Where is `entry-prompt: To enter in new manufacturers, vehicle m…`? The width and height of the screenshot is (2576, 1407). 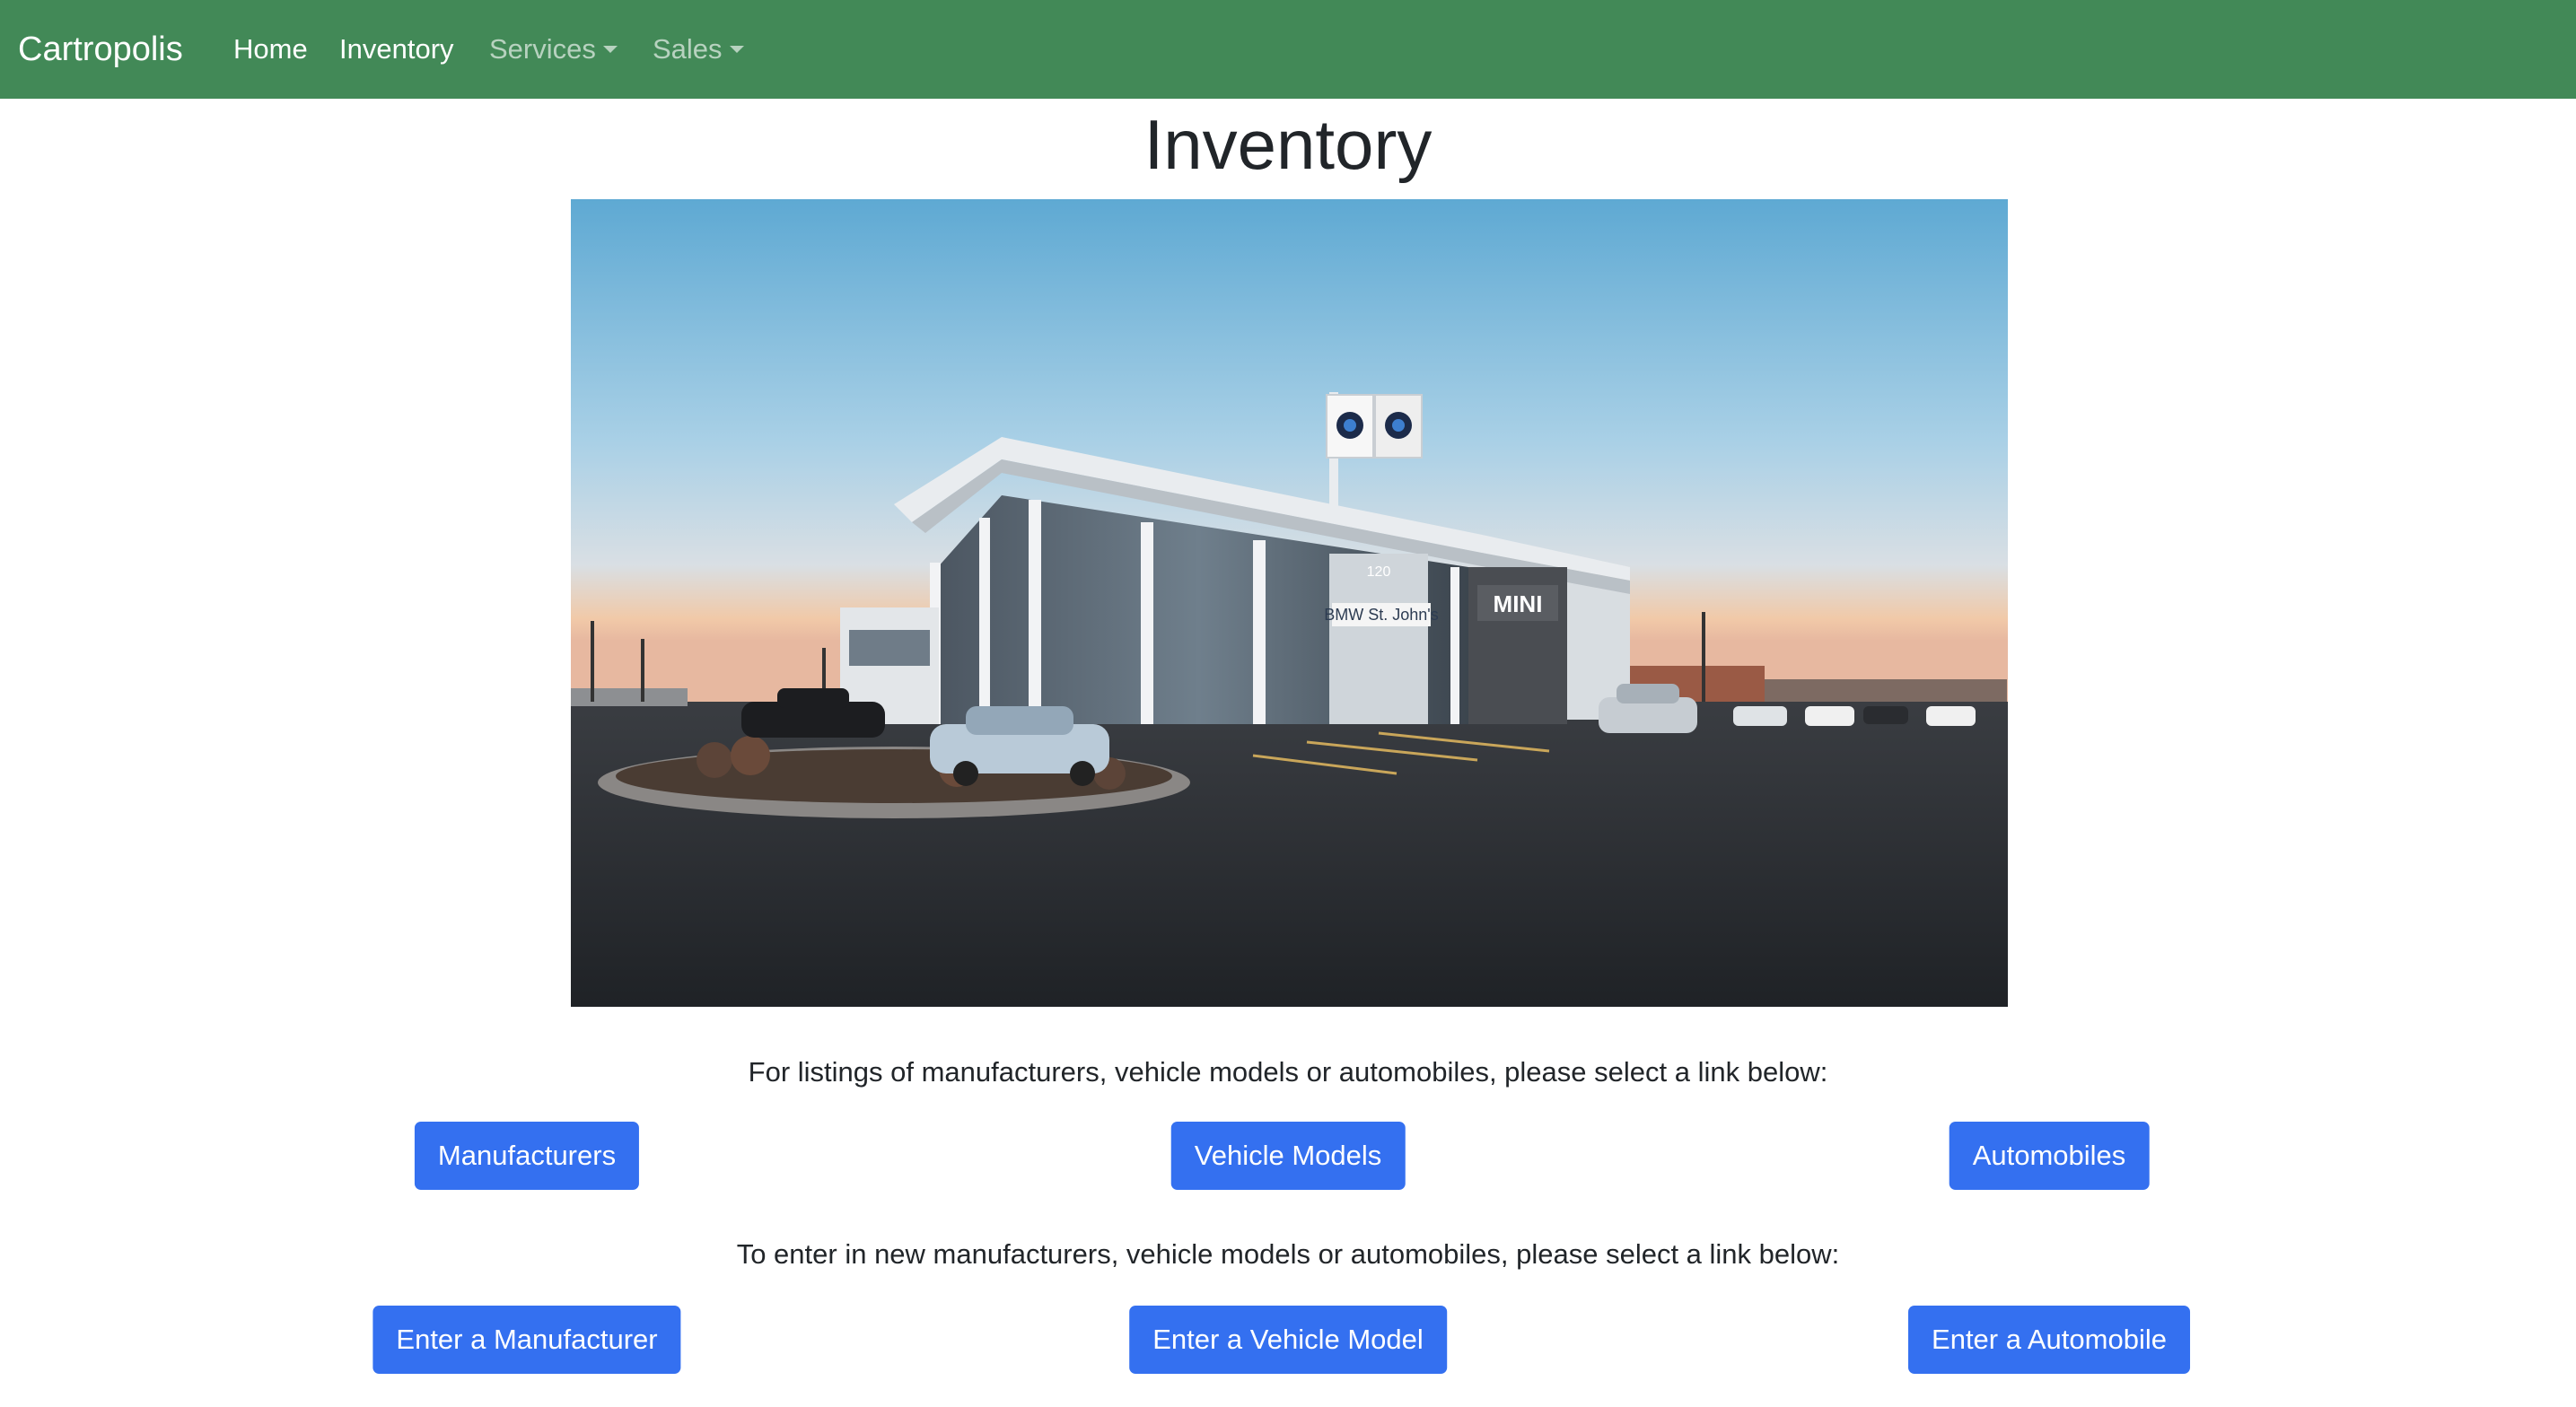 entry-prompt: To enter in new manufacturers, vehicle m… is located at coordinates (1288, 1254).